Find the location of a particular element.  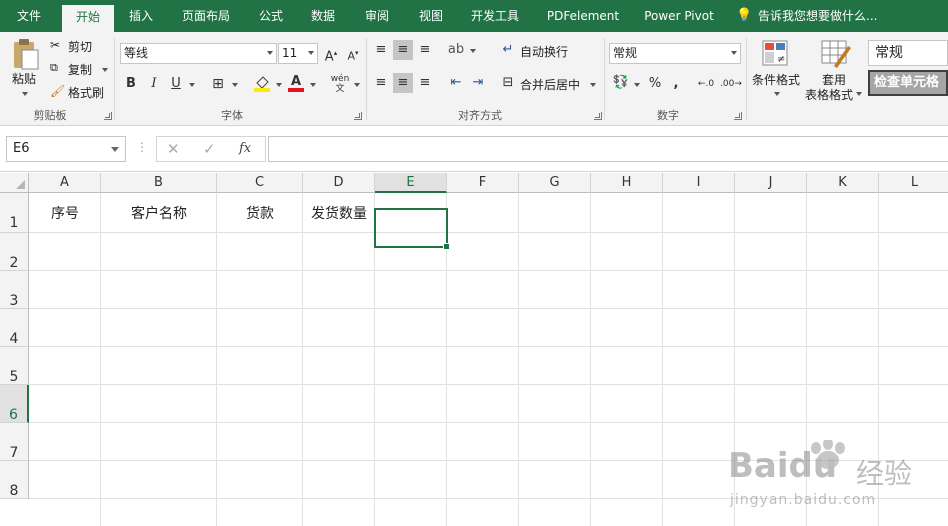

cancel-icon: ✕ is located at coordinates (173, 149).